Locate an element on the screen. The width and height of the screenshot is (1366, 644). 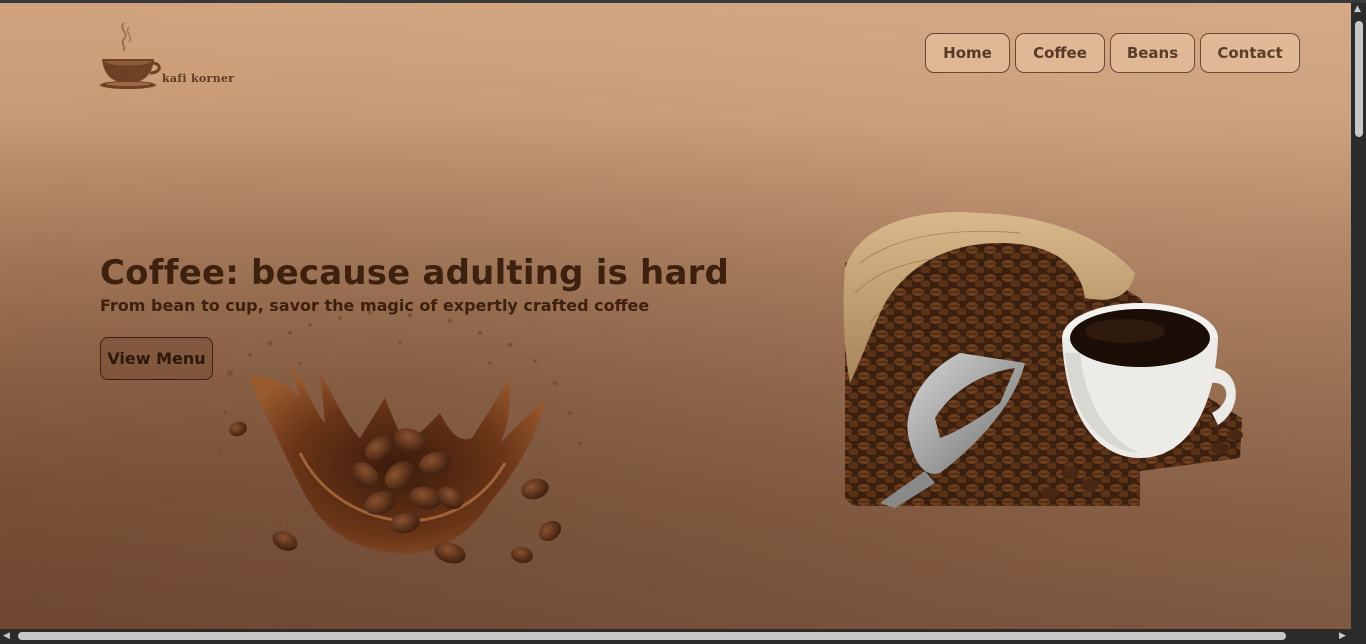
vertical-scroll-thumb is located at coordinates (1359, 79).